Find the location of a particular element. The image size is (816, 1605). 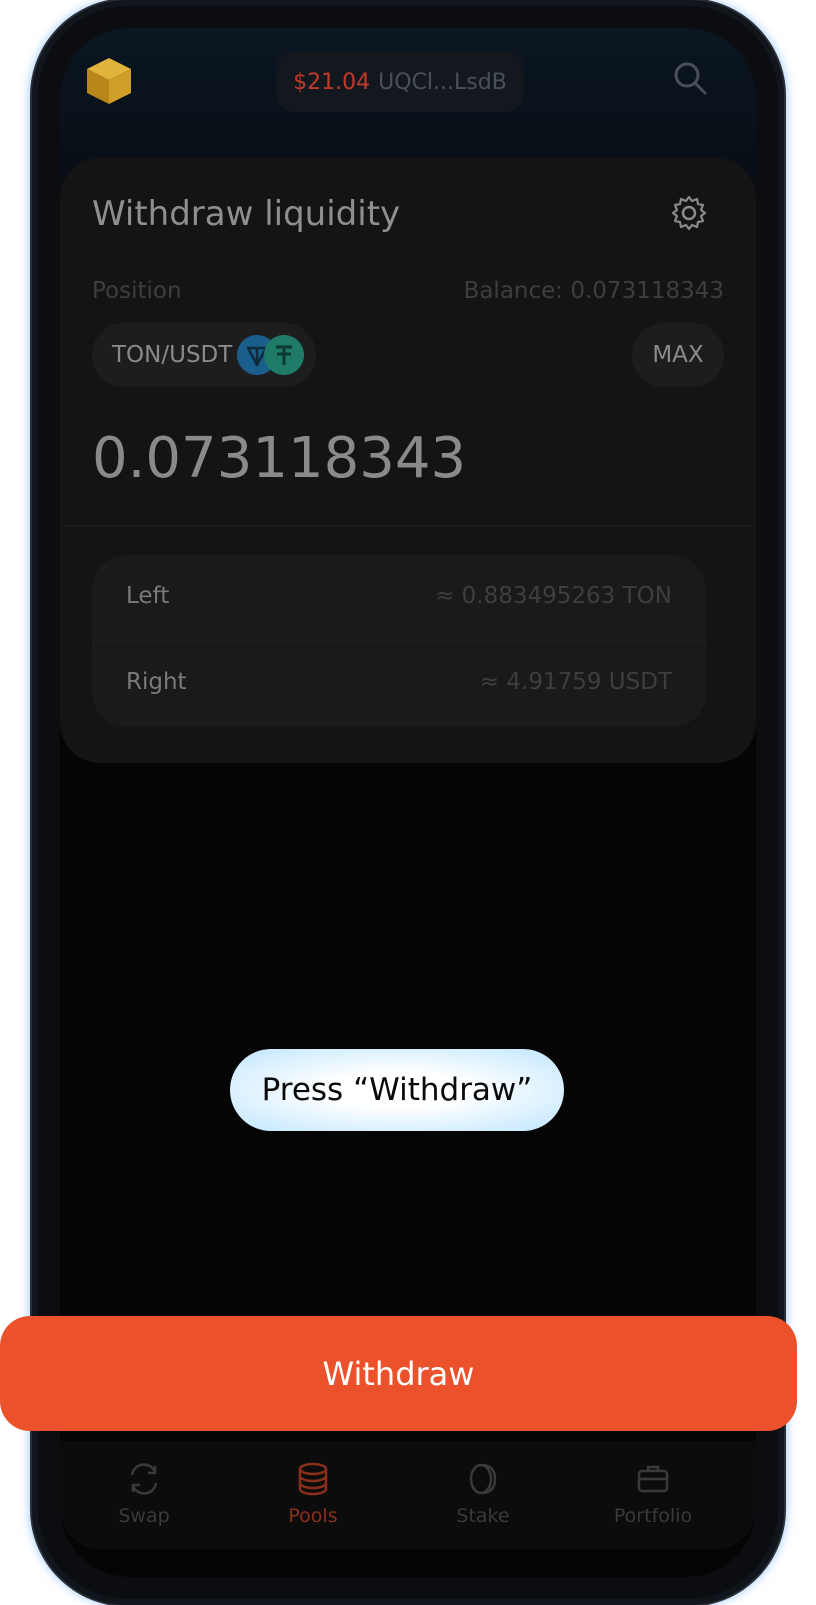

stake-icon is located at coordinates (483, 1479).